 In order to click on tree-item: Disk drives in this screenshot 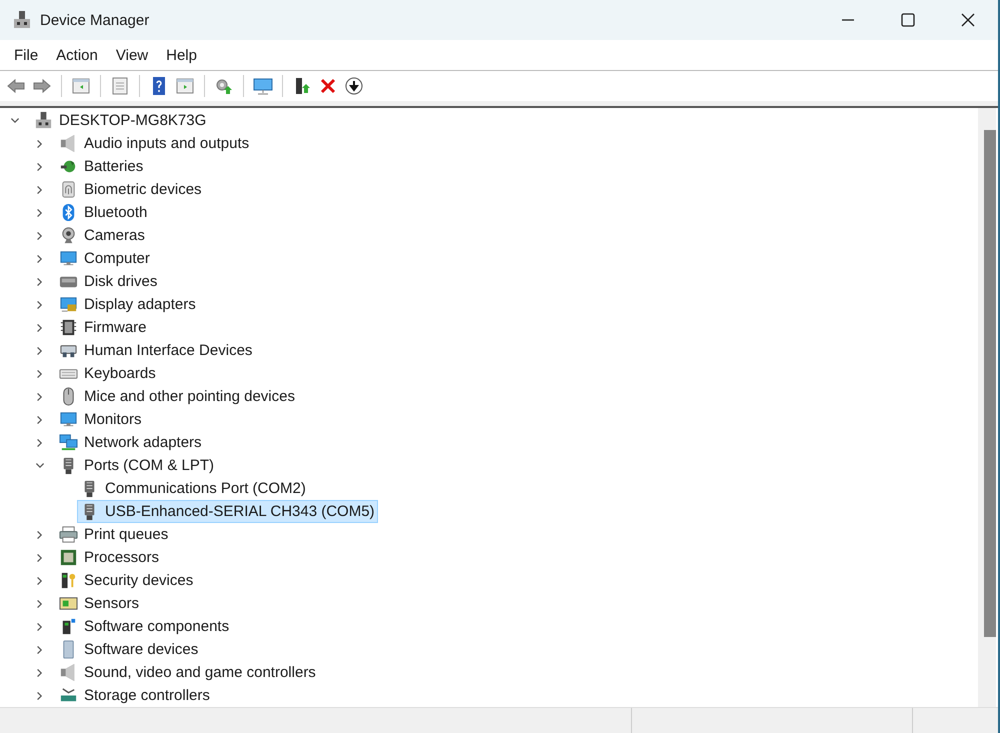, I will do `click(108, 281)`.